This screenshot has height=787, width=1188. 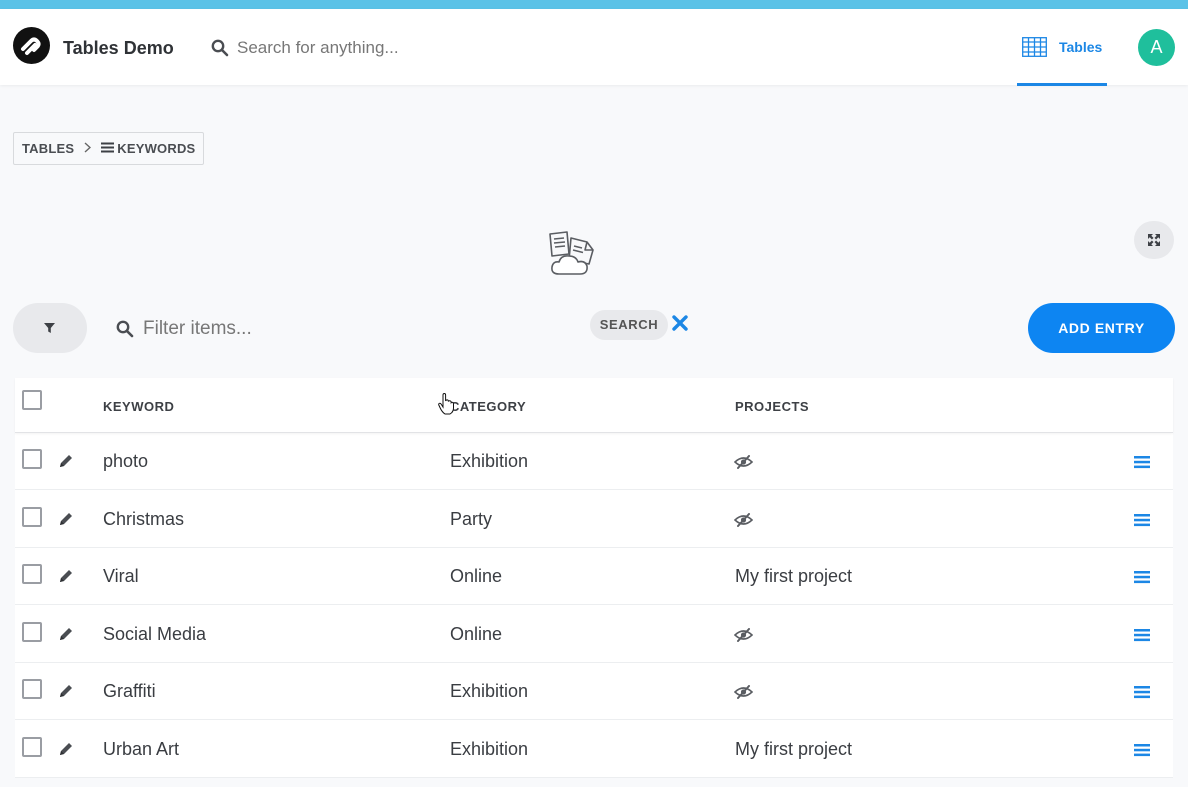 What do you see at coordinates (594, 4) in the screenshot?
I see `top-accent-stripe` at bounding box center [594, 4].